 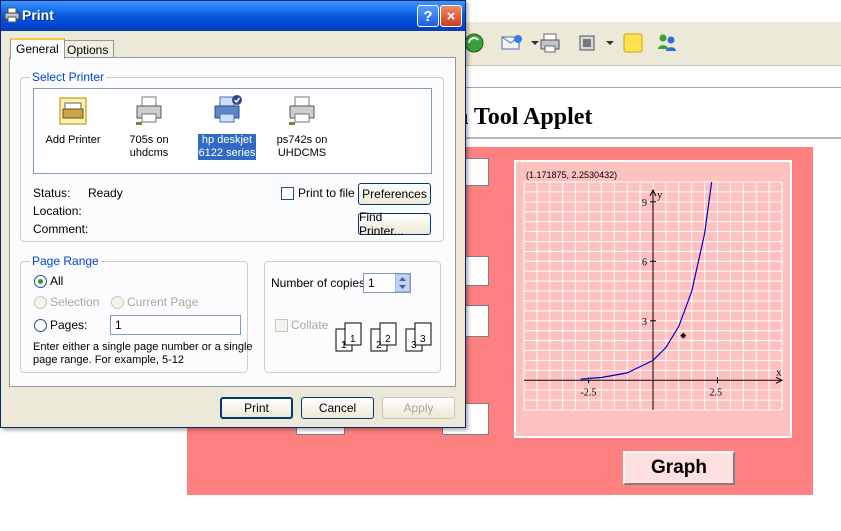 I want to click on add-printer-icon, so click(x=73, y=111).